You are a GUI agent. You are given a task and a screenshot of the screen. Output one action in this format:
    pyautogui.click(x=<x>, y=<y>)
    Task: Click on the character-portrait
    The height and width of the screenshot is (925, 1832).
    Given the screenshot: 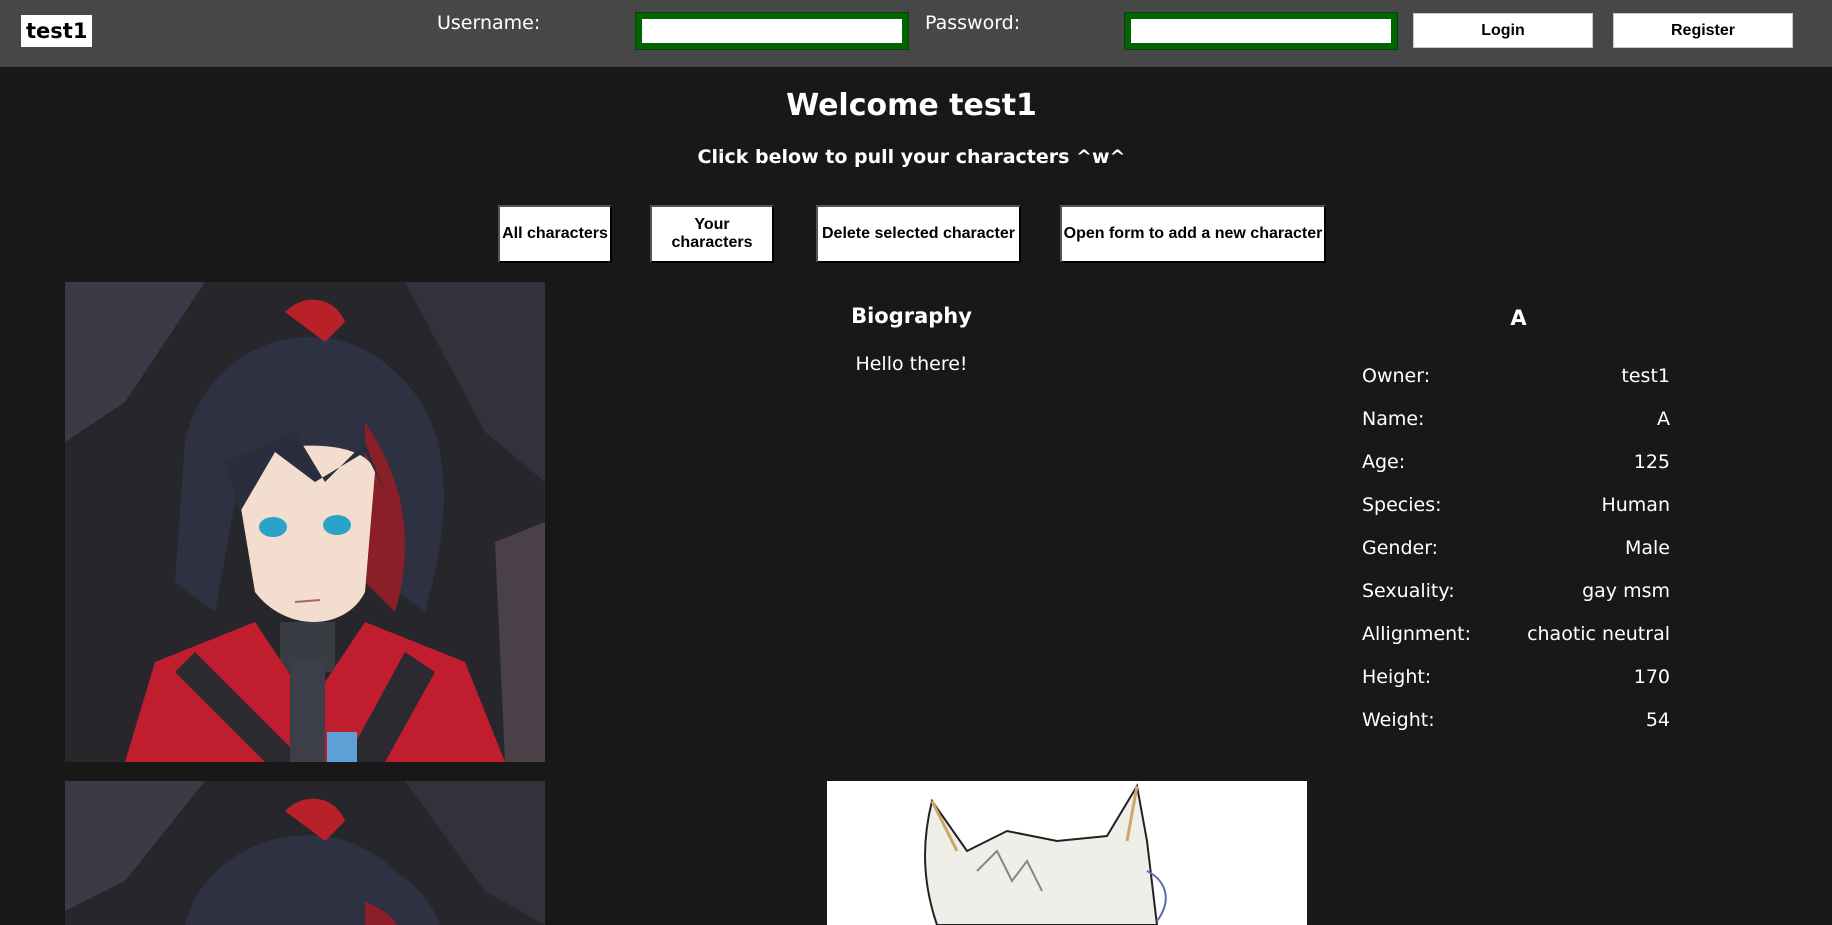 What is the action you would take?
    pyautogui.click(x=305, y=522)
    